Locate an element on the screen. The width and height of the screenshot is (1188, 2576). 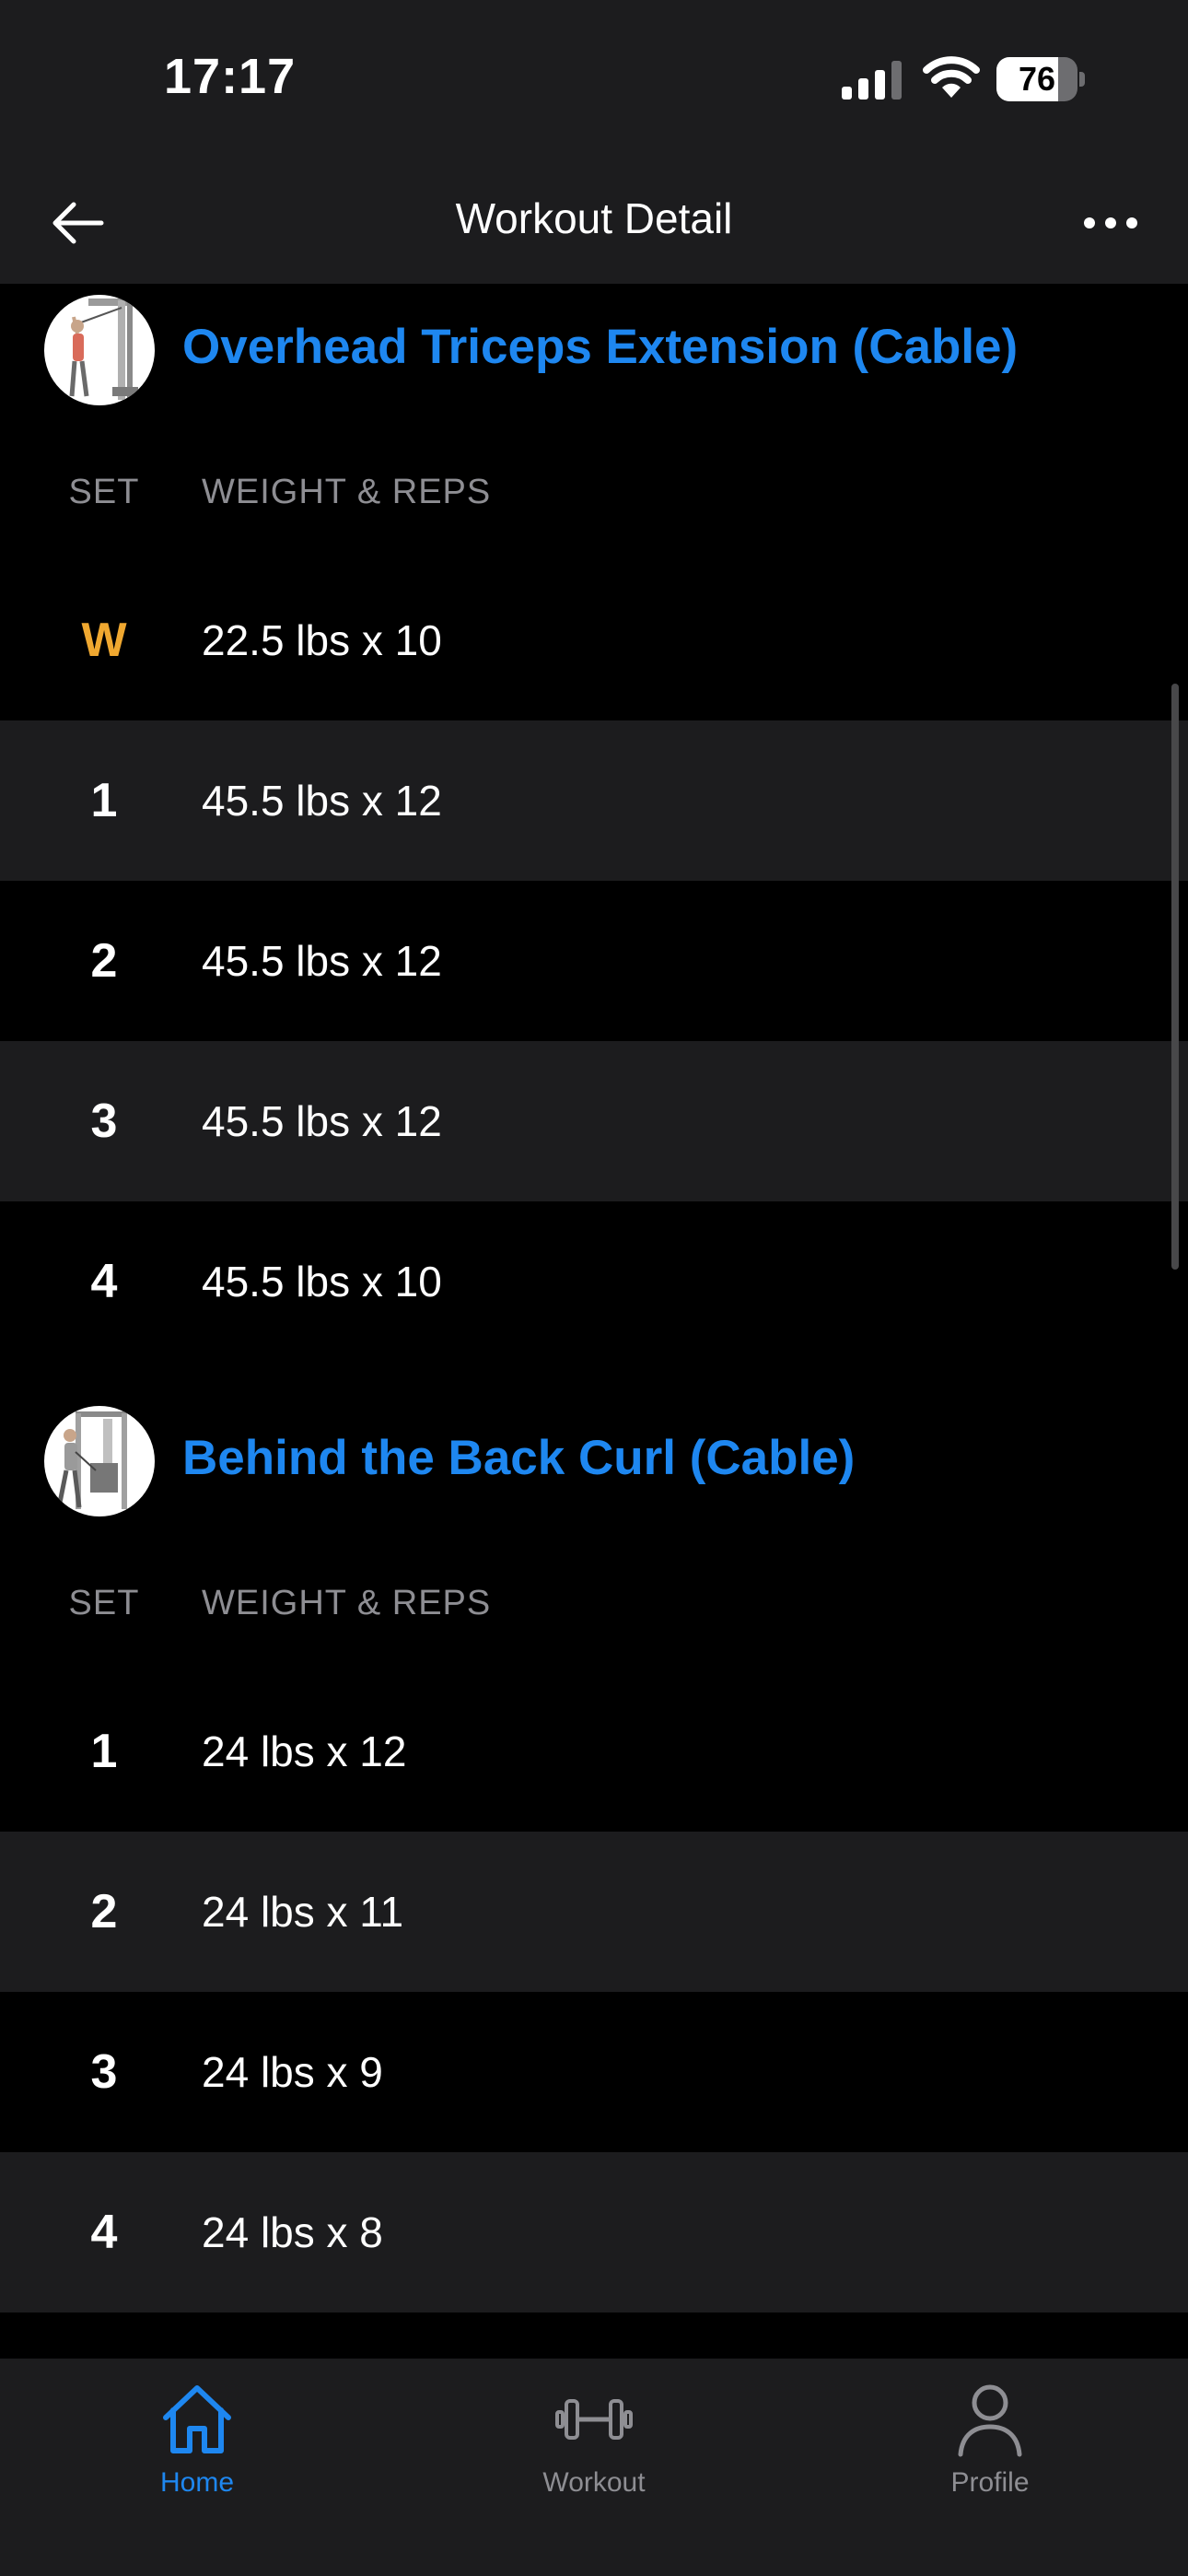
set-weight-reps: 24 lbs x 9 is located at coordinates (292, 2072).